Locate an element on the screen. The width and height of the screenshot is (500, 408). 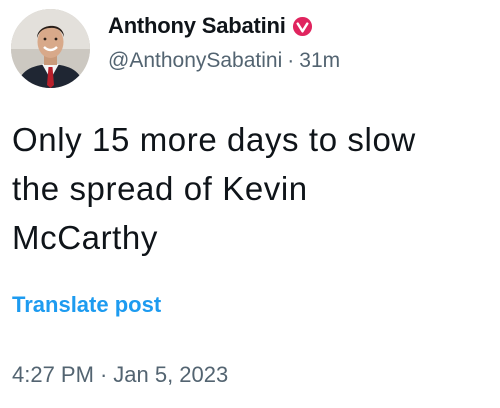
author-name-row: Anthony Sabatini is located at coordinates (298, 26).